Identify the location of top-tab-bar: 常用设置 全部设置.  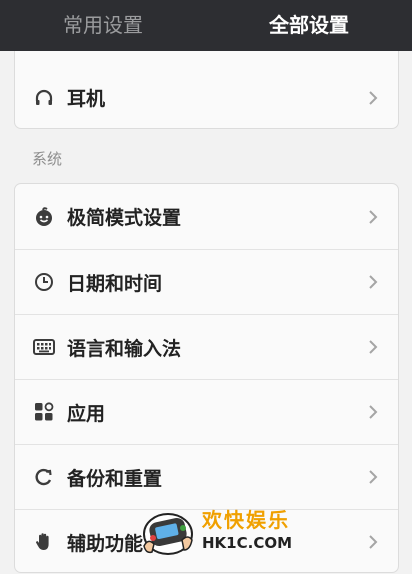
(206, 25).